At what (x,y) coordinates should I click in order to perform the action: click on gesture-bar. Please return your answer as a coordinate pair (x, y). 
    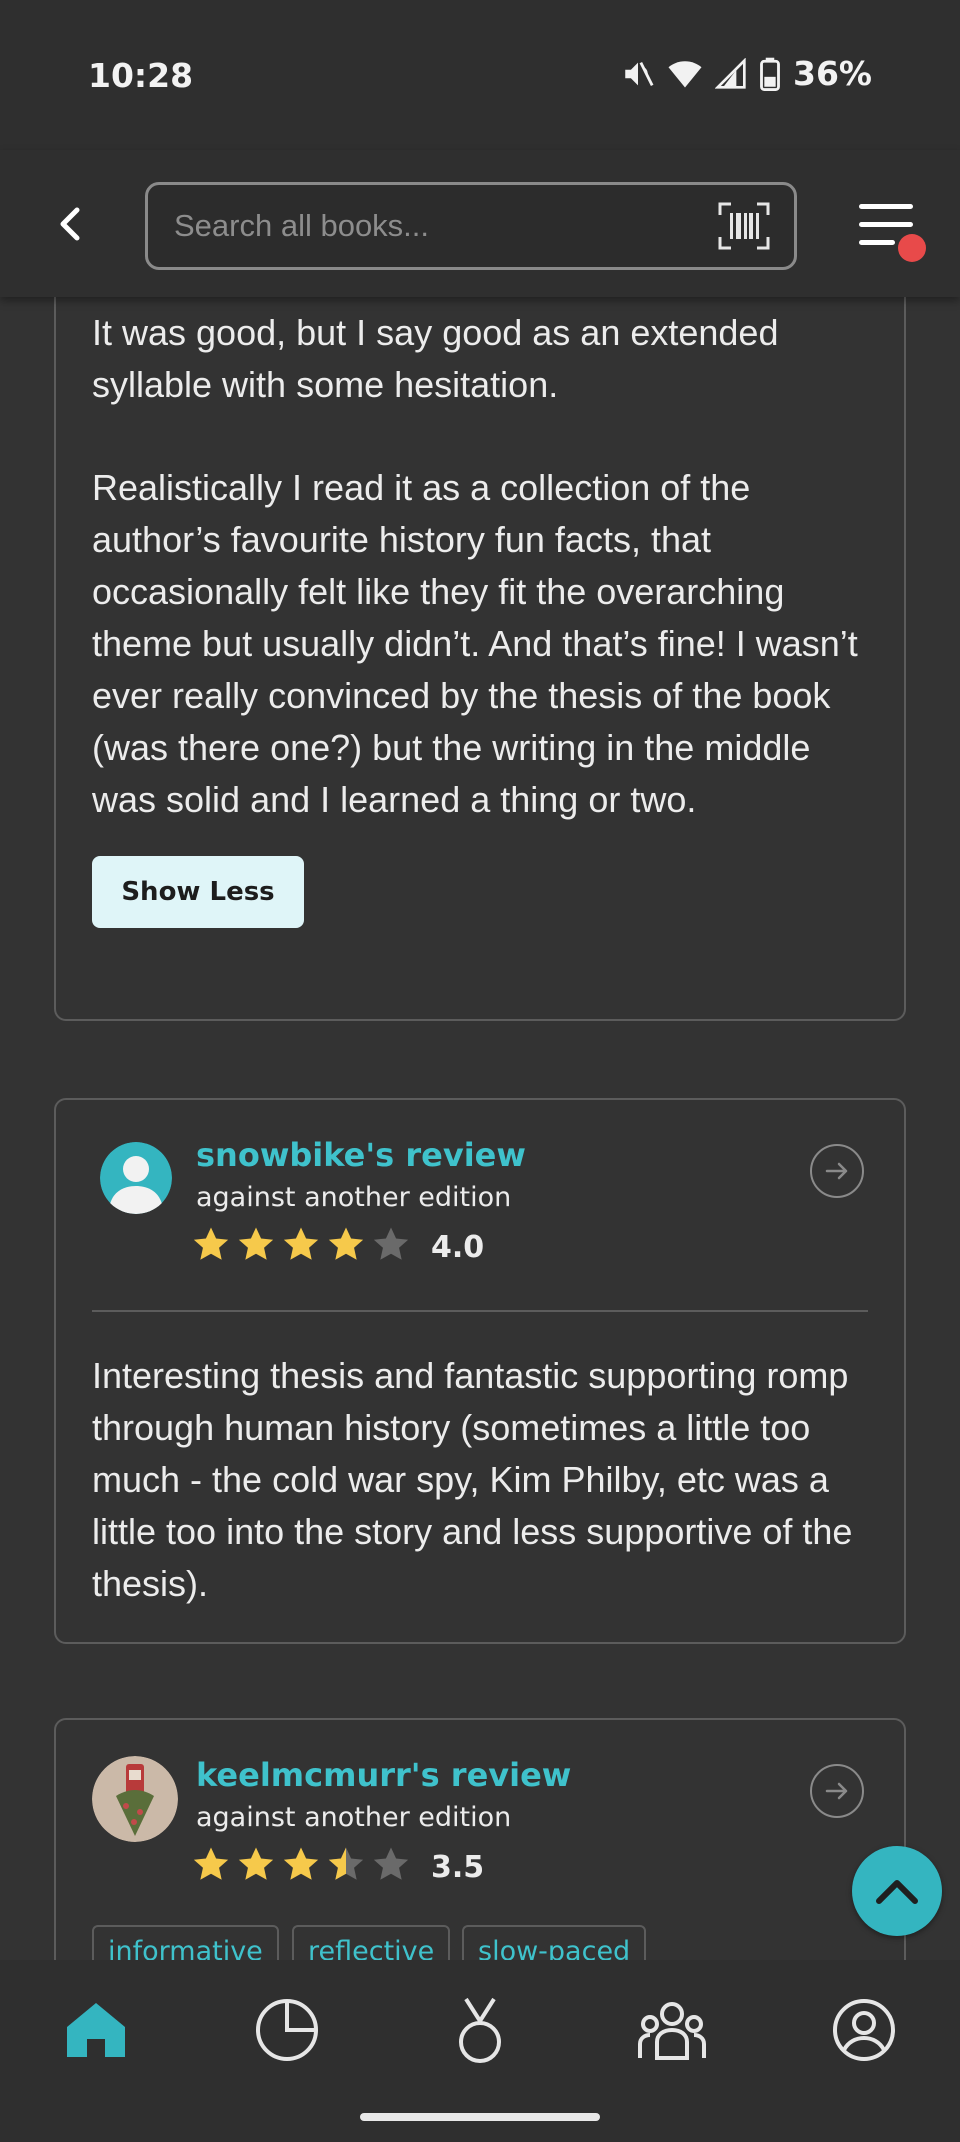
    Looking at the image, I should click on (480, 2117).